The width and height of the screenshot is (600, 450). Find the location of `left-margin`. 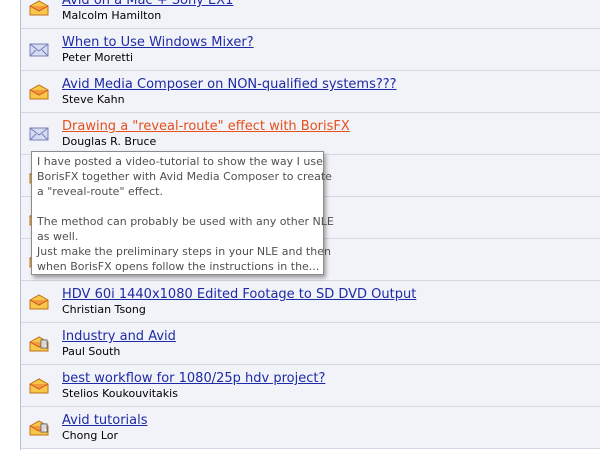

left-margin is located at coordinates (10, 225).